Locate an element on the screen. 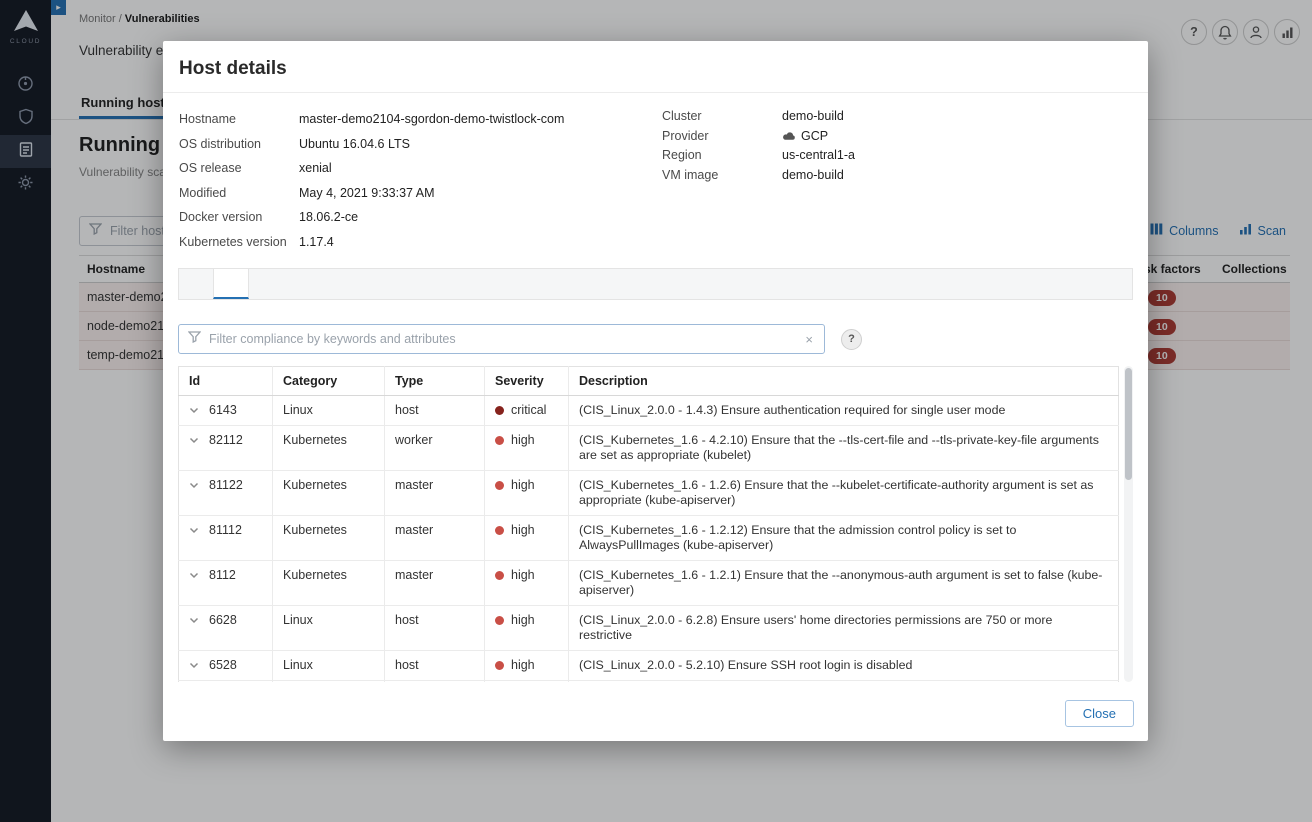 This screenshot has height=822, width=1312. detail-label: Kubernetes version is located at coordinates (233, 241).